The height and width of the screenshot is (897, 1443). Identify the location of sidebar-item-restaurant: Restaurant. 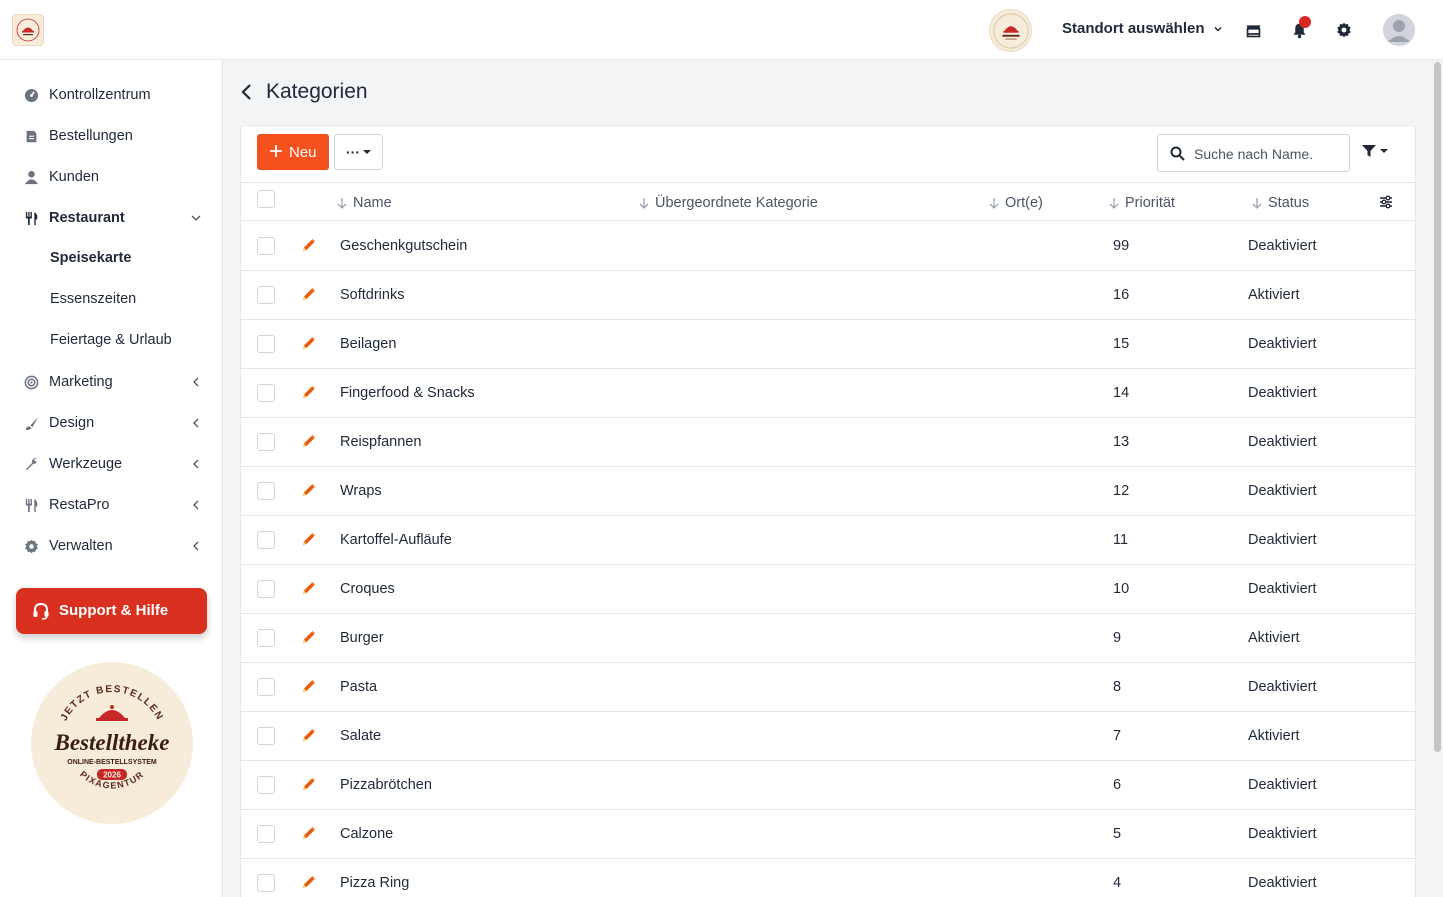
(111, 218).